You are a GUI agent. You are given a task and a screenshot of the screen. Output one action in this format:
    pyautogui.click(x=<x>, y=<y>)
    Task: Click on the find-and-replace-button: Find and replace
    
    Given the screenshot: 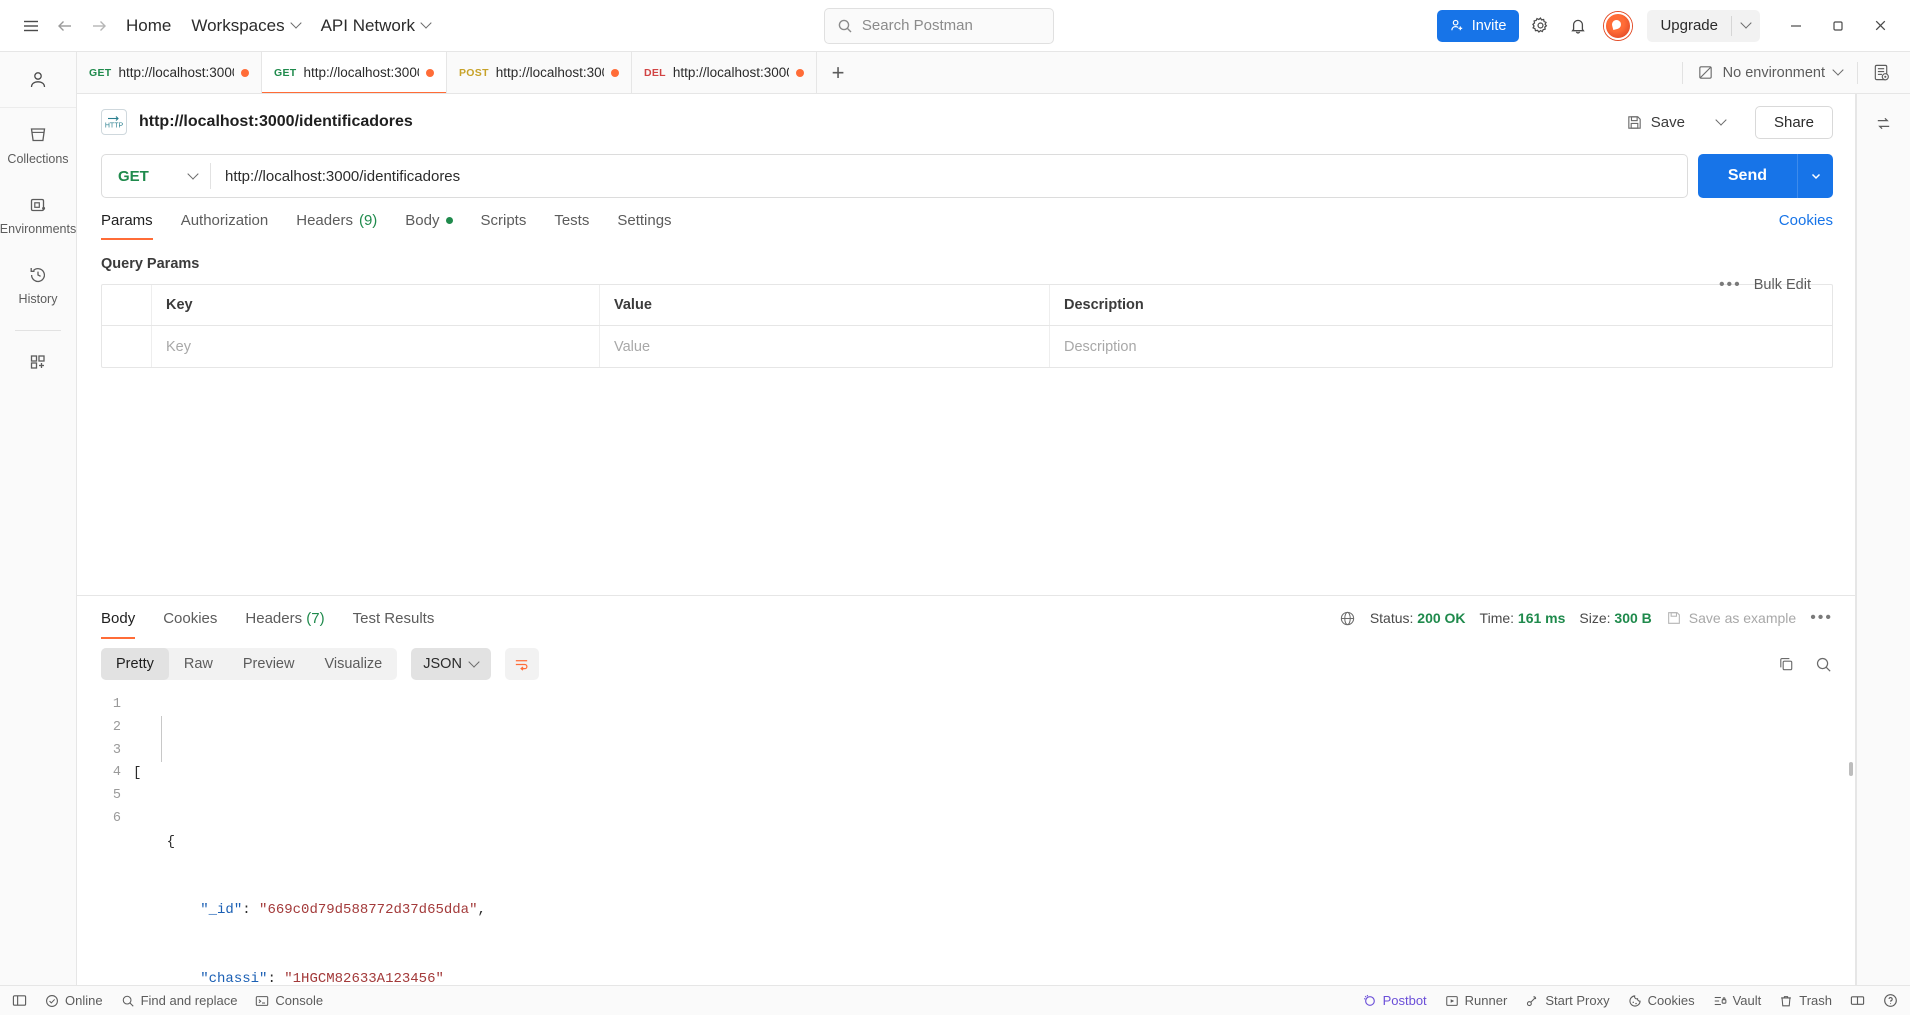 What is the action you would take?
    pyautogui.click(x=179, y=1000)
    